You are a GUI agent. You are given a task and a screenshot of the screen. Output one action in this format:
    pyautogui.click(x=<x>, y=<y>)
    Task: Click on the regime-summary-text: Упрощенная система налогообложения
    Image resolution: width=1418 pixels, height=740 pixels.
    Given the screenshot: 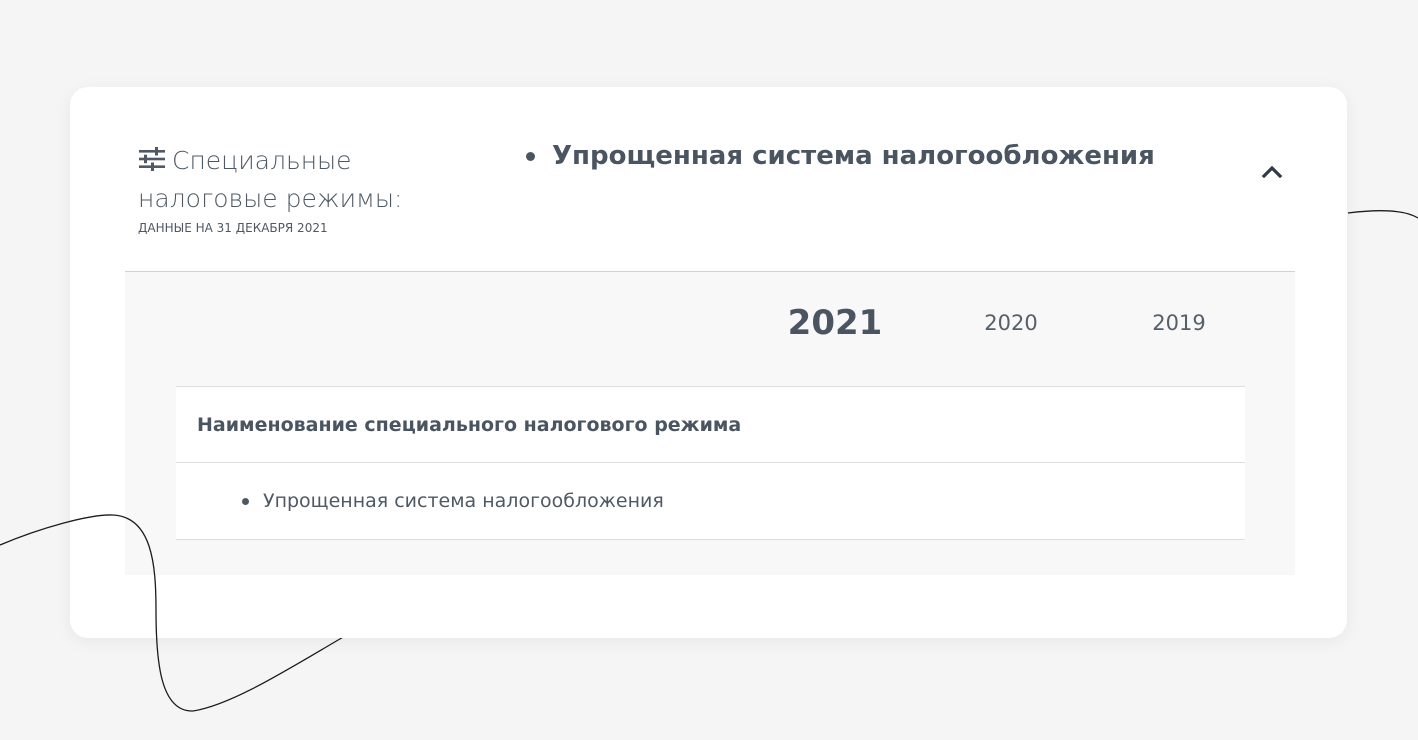 What is the action you would take?
    pyautogui.click(x=853, y=156)
    